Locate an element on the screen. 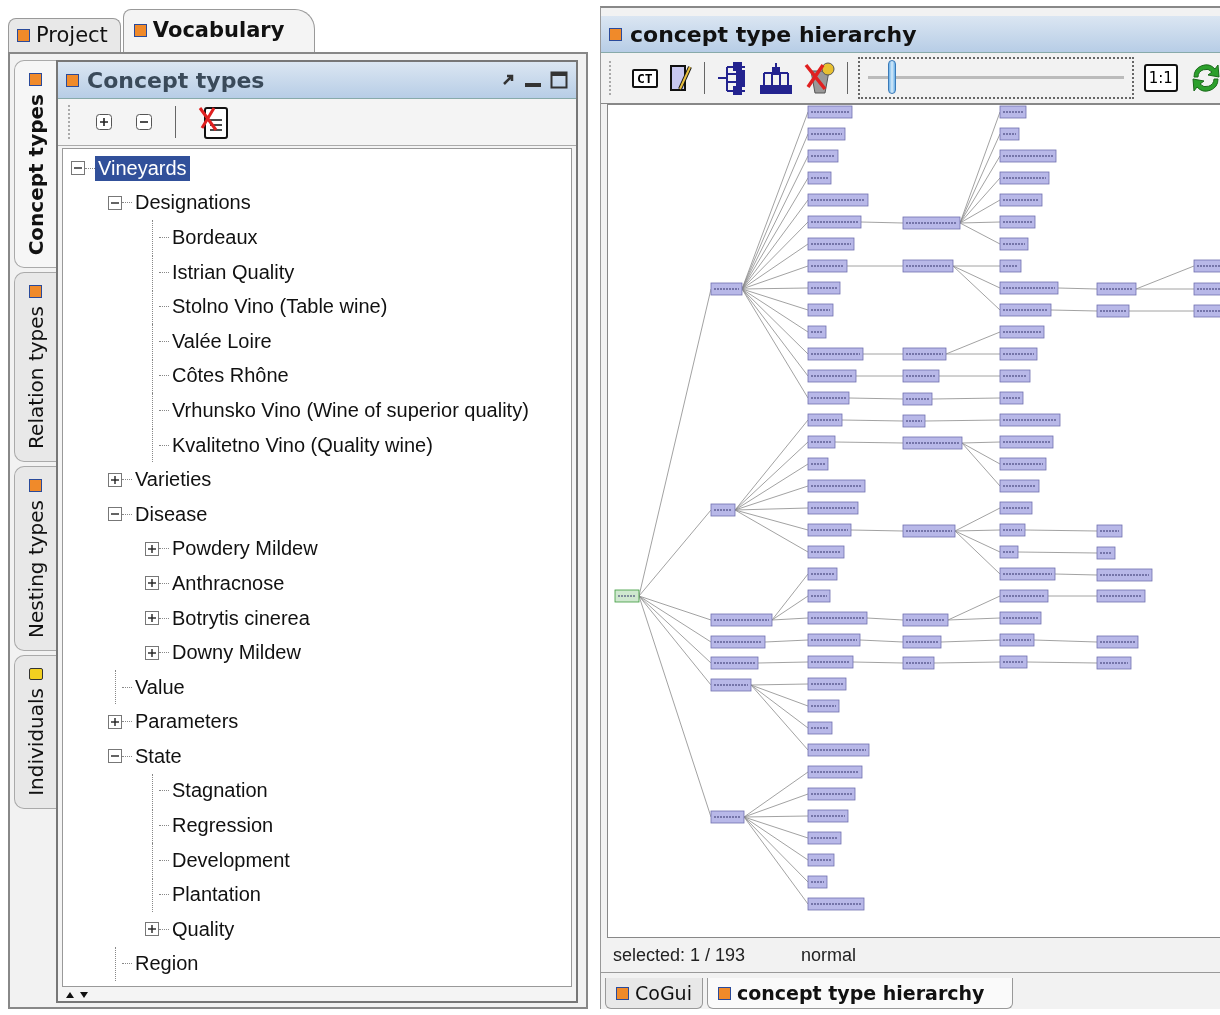  editor-tab: concept type hierarchy is located at coordinates (860, 993).